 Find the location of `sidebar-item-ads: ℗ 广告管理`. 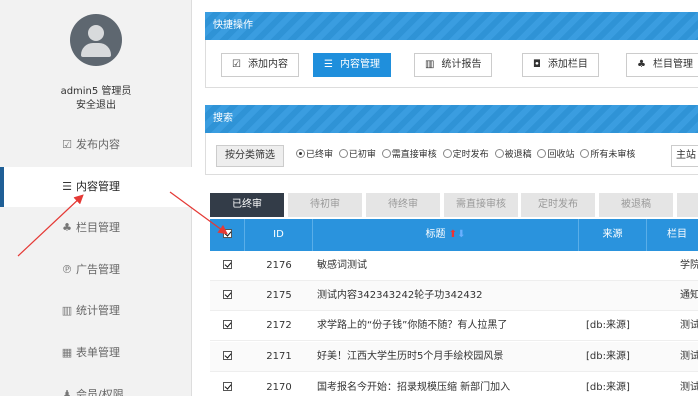

sidebar-item-ads: ℗ 广告管理 is located at coordinates (96, 270).